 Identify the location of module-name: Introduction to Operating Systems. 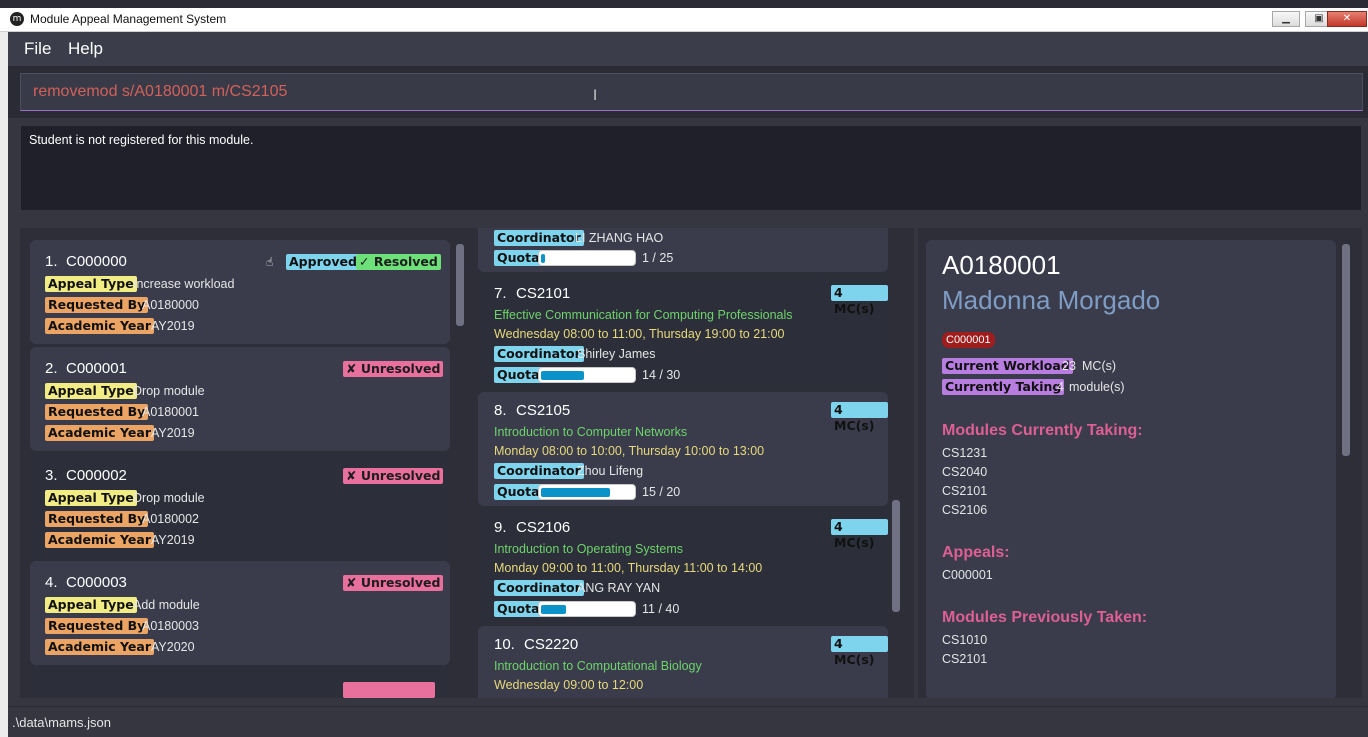
(588, 549).